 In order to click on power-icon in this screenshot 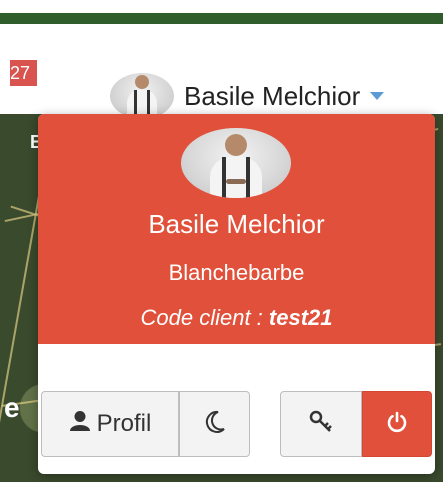, I will do `click(397, 424)`.